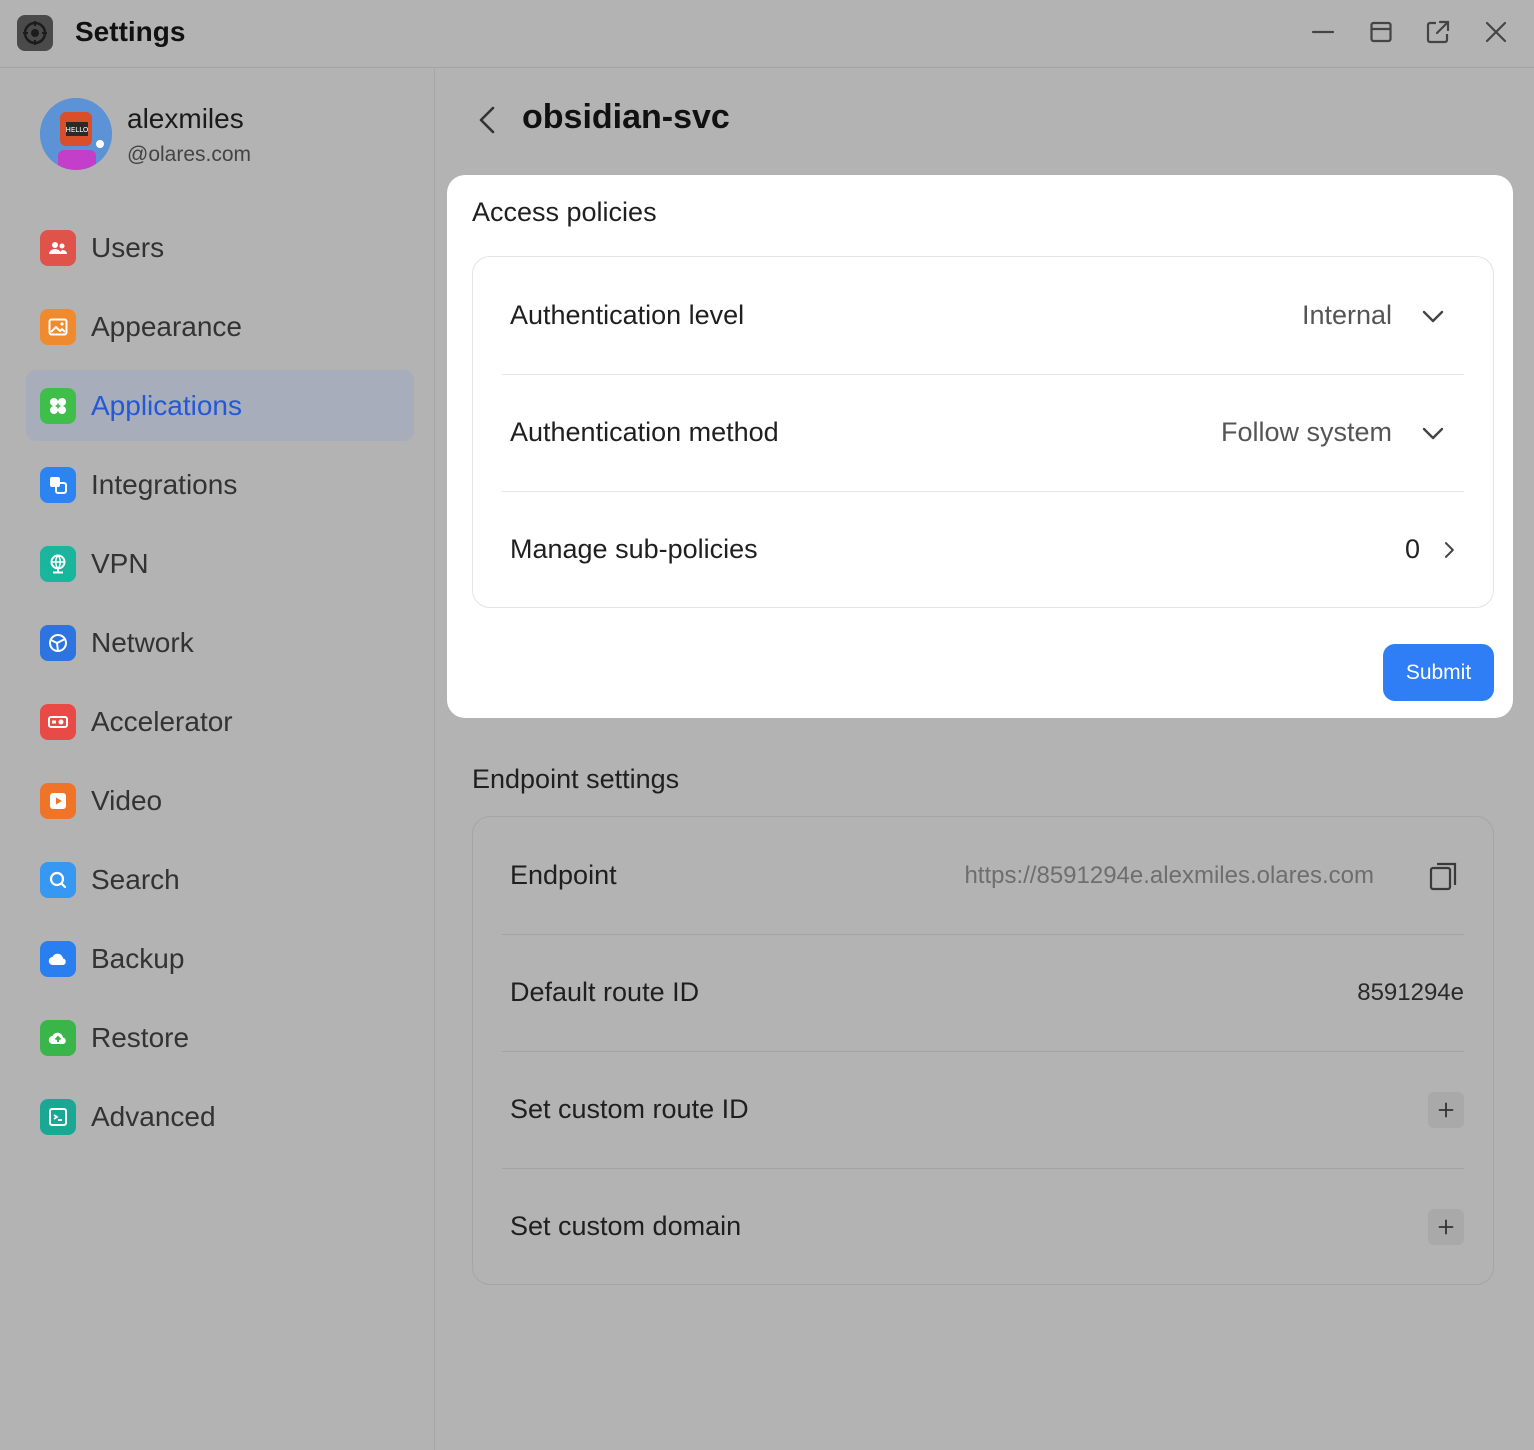 This screenshot has height=1450, width=1534. I want to click on endpoint-label: Endpoint, so click(563, 875).